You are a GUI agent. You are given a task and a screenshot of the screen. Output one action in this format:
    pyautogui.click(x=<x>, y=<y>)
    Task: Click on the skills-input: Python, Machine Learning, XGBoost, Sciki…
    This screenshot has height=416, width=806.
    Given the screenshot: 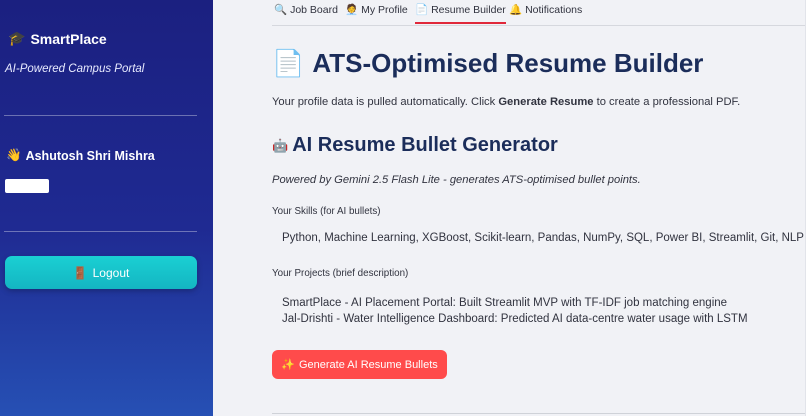 What is the action you would take?
    pyautogui.click(x=543, y=238)
    